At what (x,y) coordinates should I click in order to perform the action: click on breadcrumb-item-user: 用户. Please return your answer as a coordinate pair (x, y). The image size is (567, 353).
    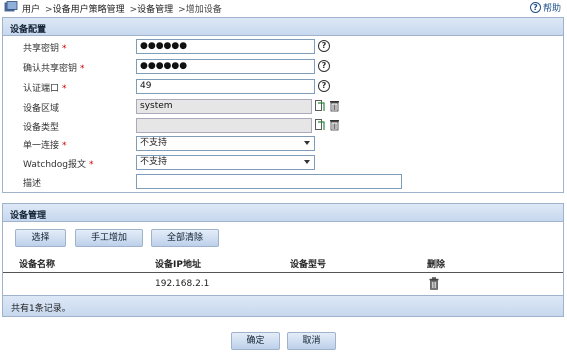
    Looking at the image, I should click on (31, 10).